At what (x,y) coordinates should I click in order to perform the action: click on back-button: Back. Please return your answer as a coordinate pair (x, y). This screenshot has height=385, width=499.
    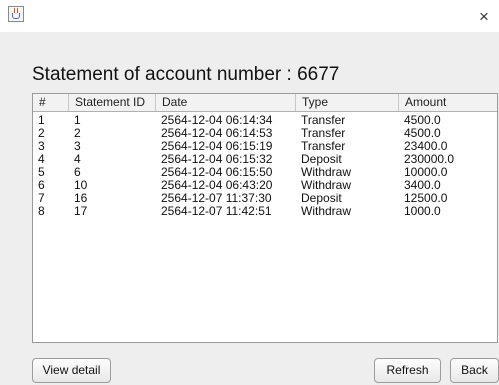
    Looking at the image, I should click on (474, 370).